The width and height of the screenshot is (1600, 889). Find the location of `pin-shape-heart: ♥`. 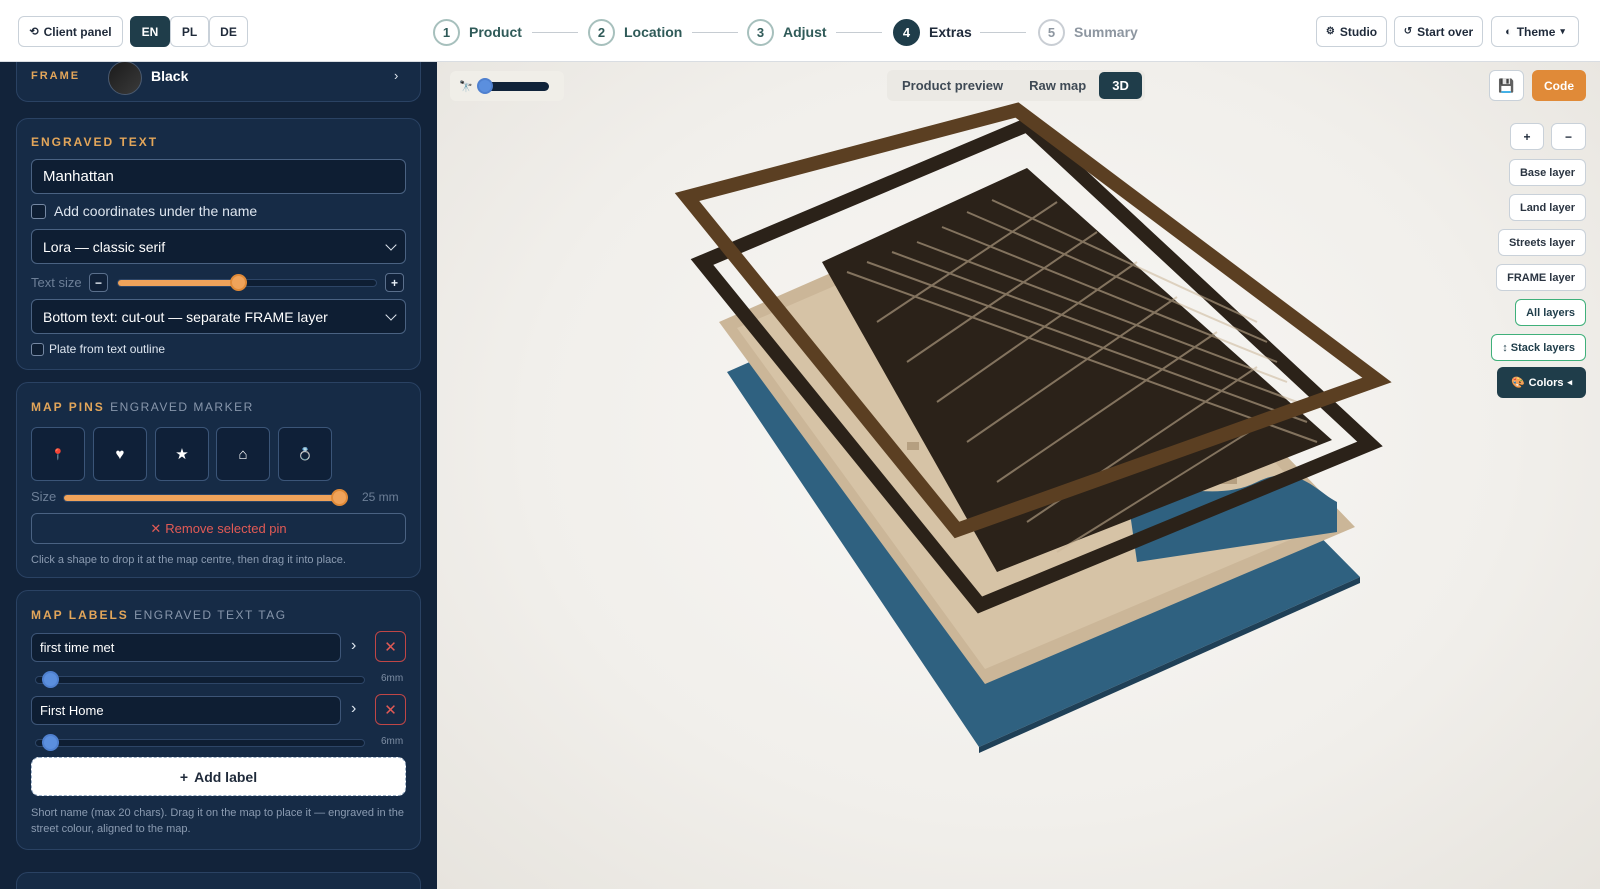

pin-shape-heart: ♥ is located at coordinates (120, 454).